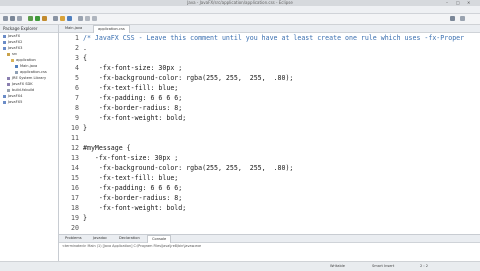  I want to click on forward-icon, so click(94, 18).